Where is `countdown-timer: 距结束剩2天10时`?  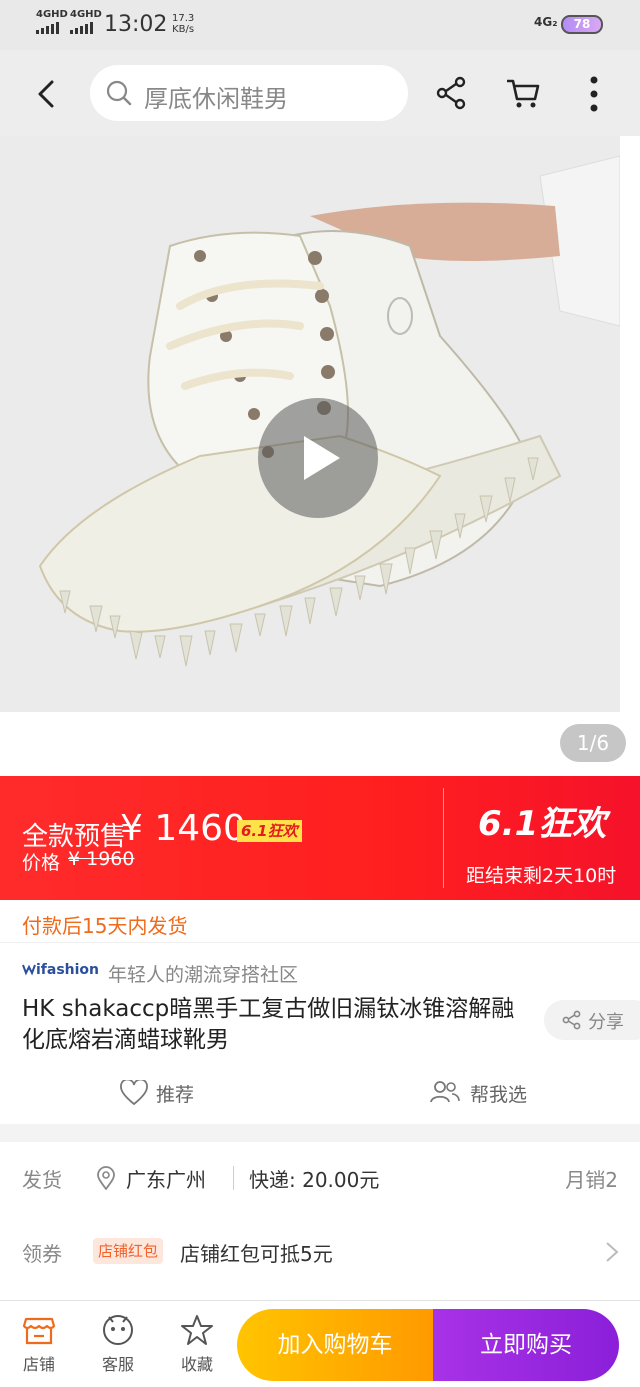
countdown-timer: 距结束剩2天10时 is located at coordinates (541, 876).